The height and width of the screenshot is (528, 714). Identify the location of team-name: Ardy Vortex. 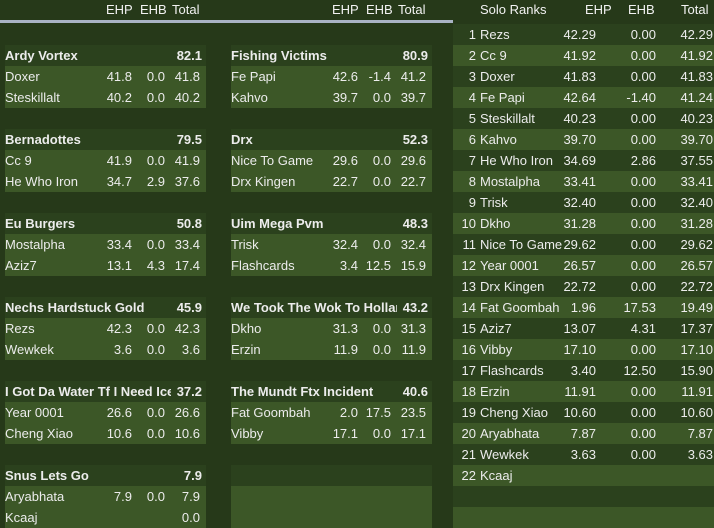
(41, 55).